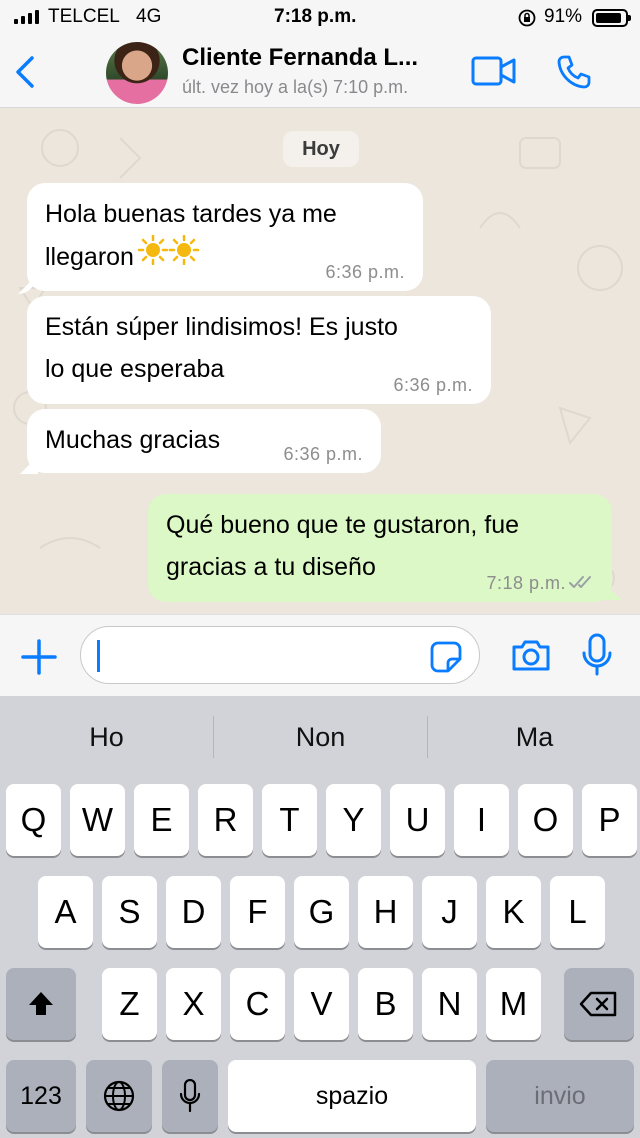 The height and width of the screenshot is (1138, 640). Describe the element at coordinates (321, 149) in the screenshot. I see `date-separator: Hoy` at that location.